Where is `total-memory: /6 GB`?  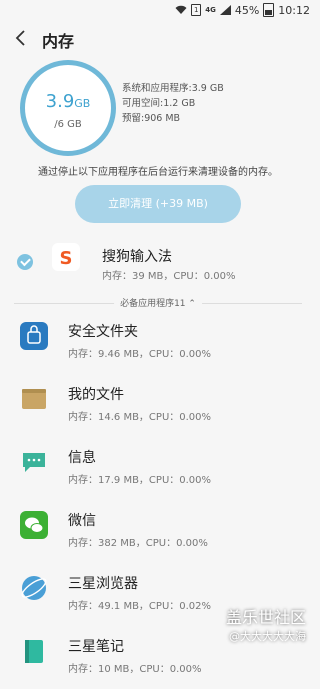
total-memory: /6 GB is located at coordinates (68, 124).